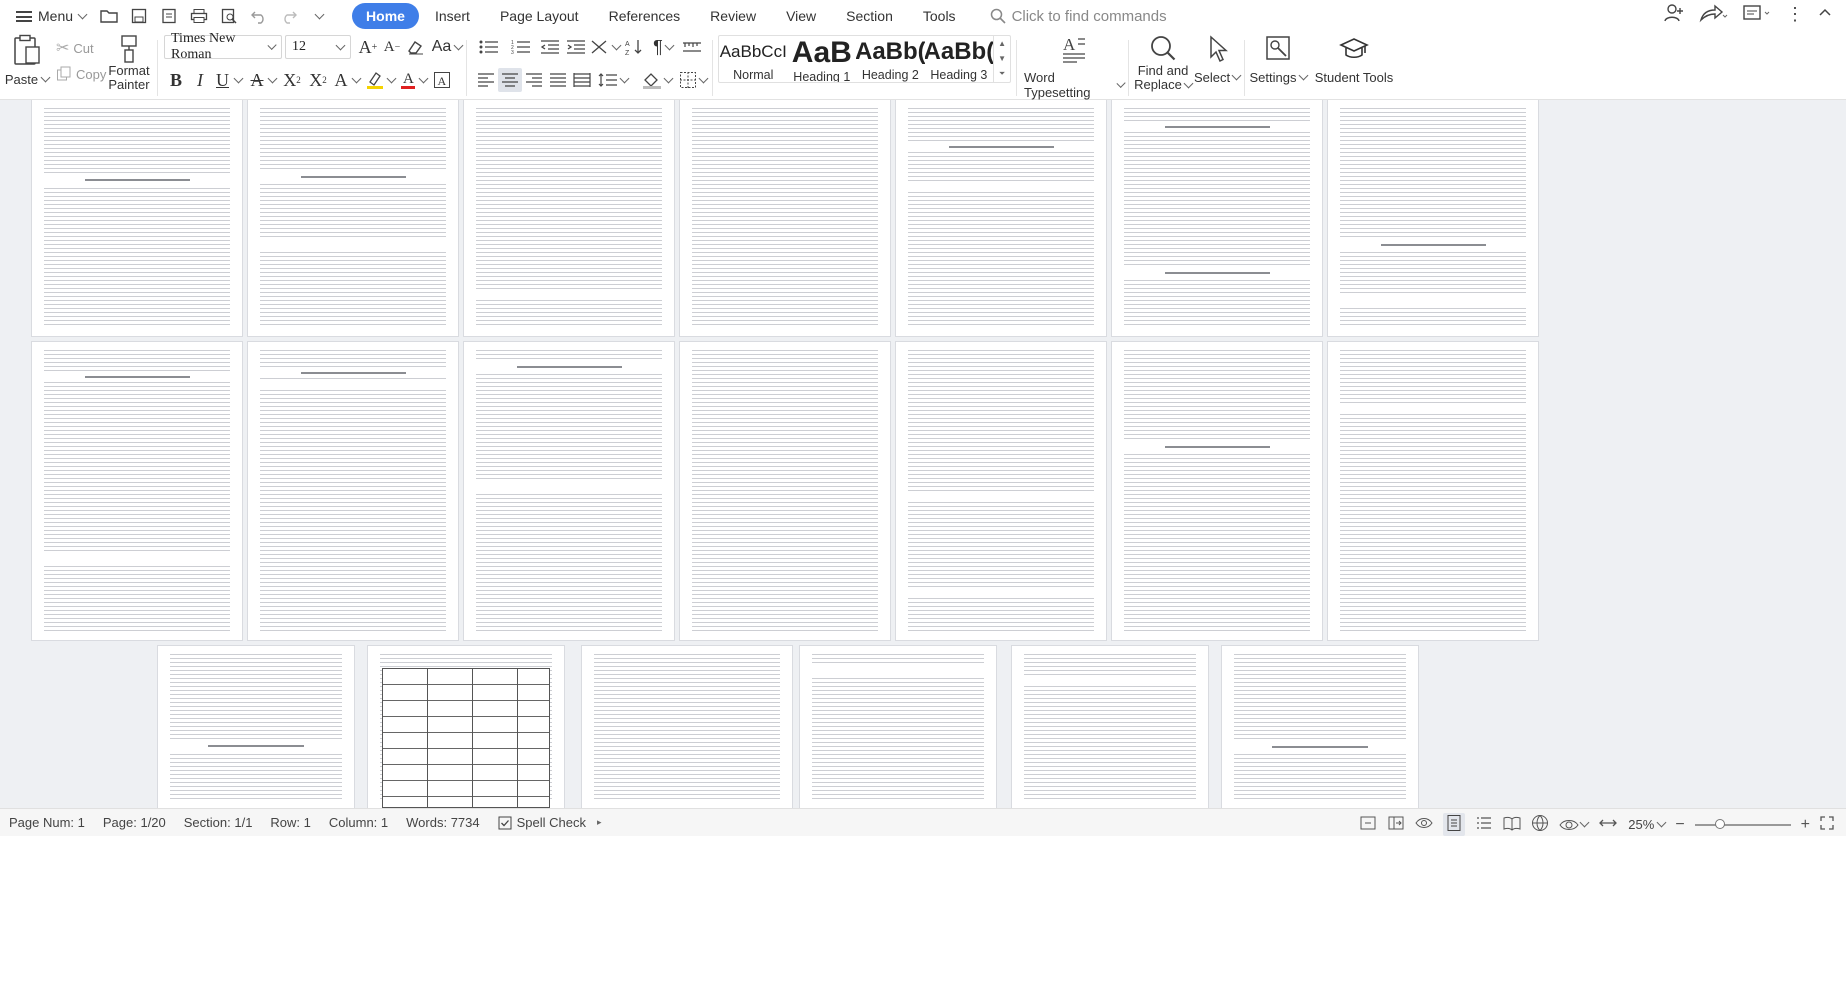  Describe the element at coordinates (452, 16) in the screenshot. I see `tab-insert: Insert` at that location.